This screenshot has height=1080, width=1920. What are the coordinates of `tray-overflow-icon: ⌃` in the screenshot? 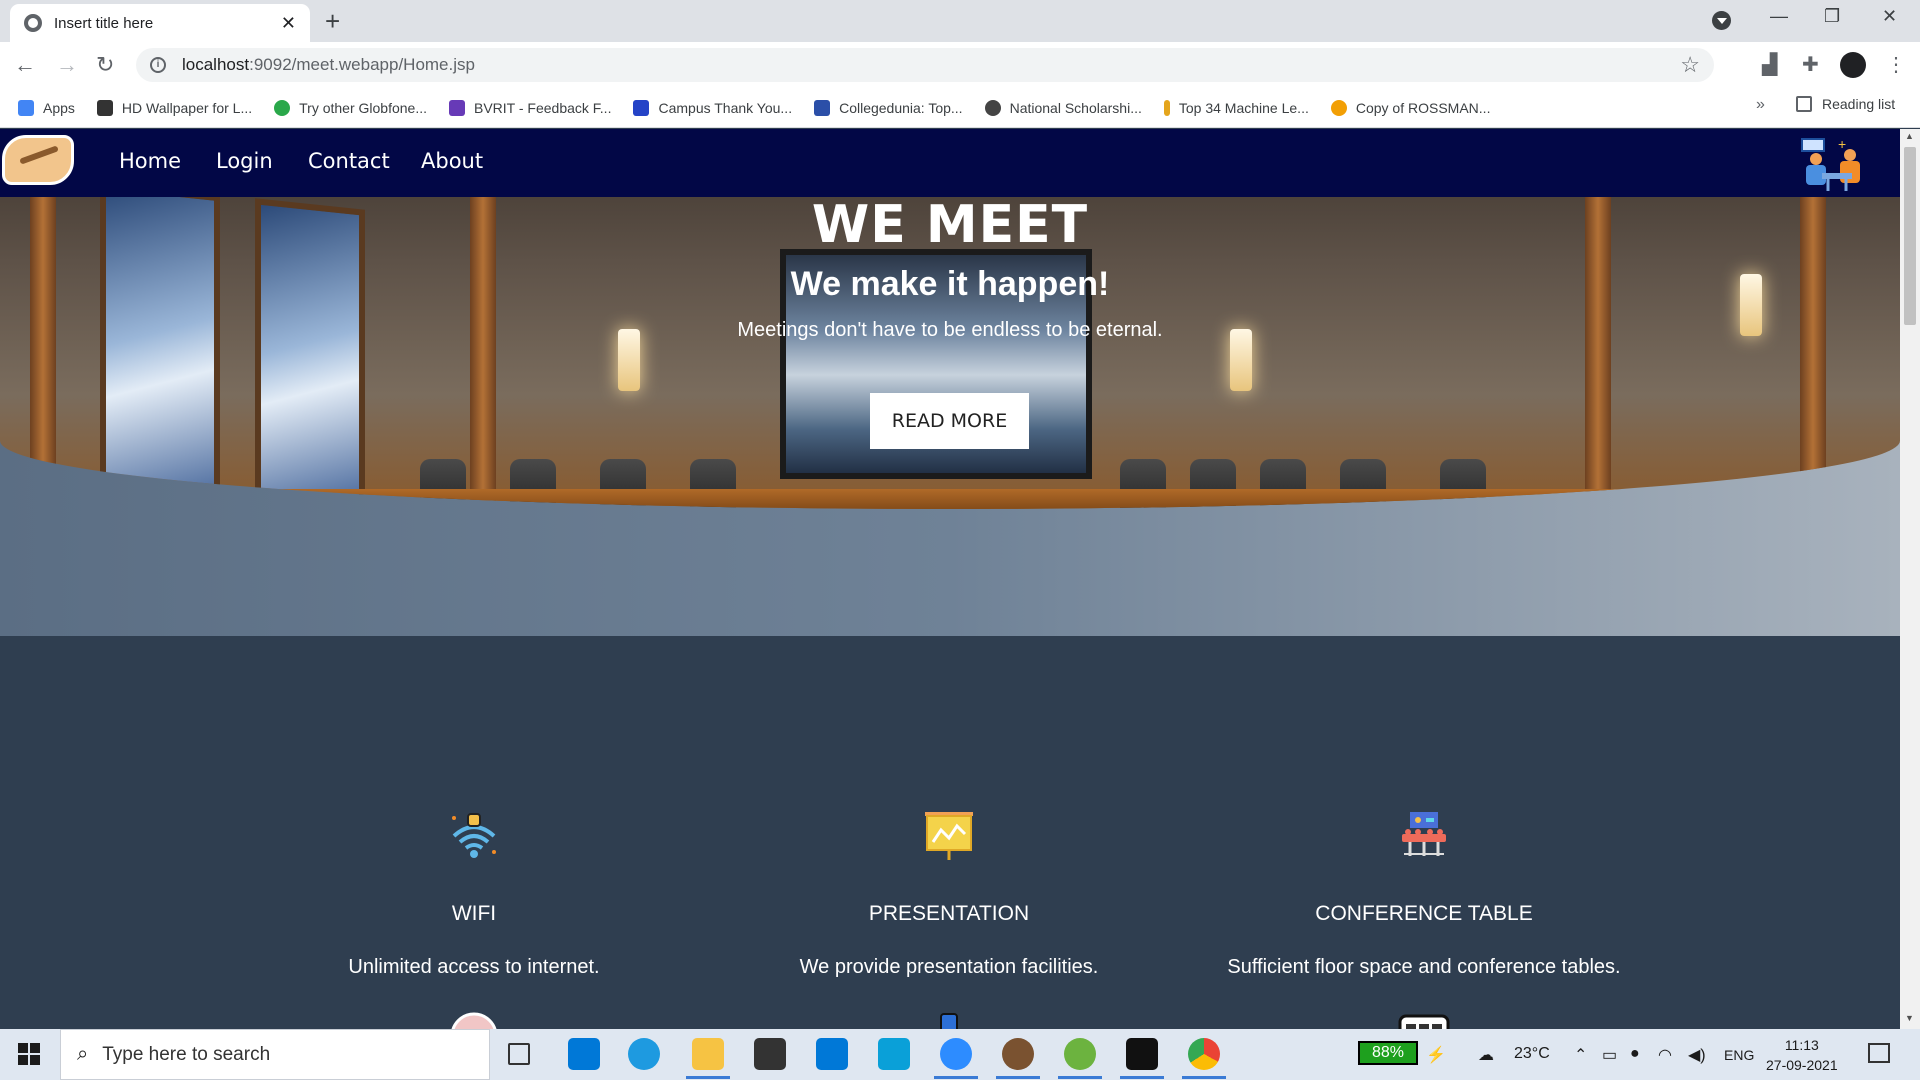 It's located at (1580, 1055).